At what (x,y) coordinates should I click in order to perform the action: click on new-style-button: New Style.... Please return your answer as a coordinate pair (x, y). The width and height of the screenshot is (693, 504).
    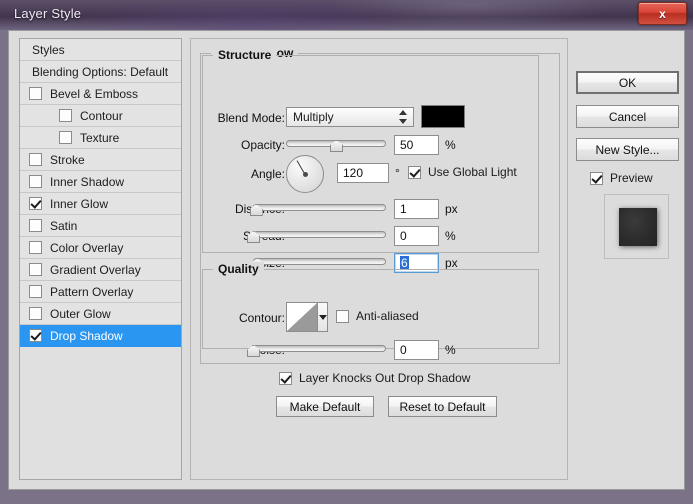
    Looking at the image, I should click on (627, 149).